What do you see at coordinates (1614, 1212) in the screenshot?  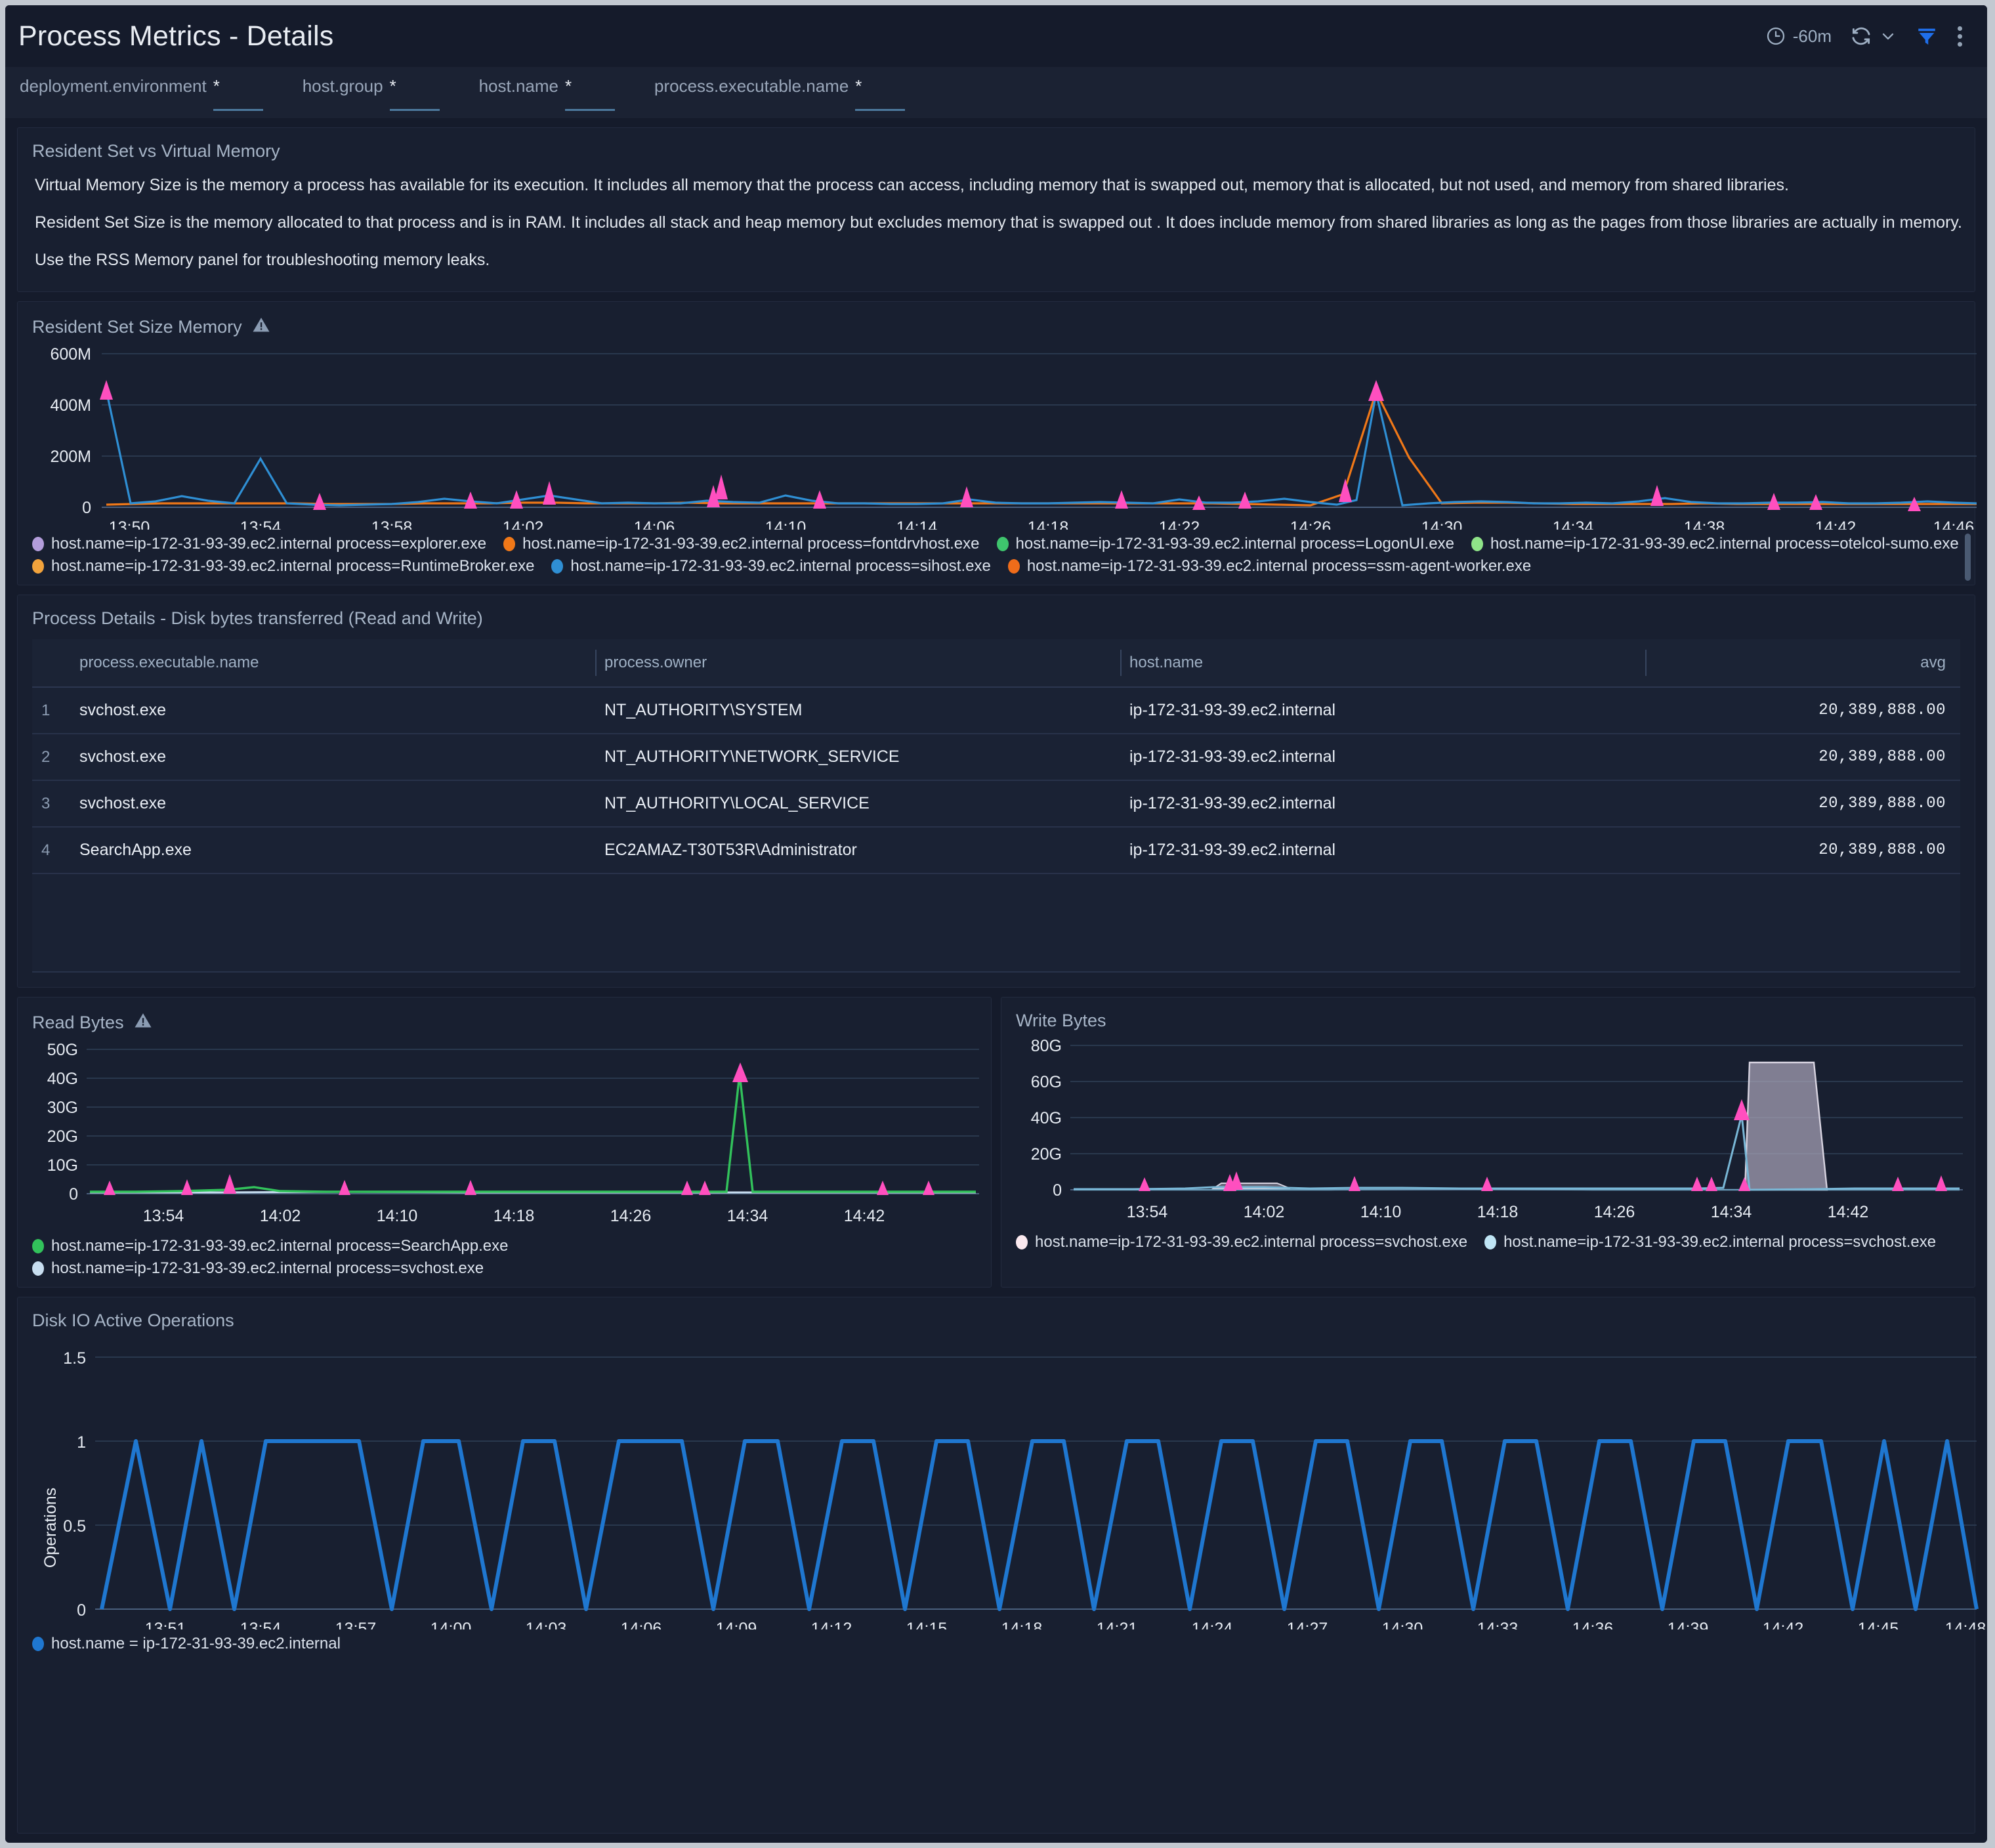 I see `svg-text: 14:26` at bounding box center [1614, 1212].